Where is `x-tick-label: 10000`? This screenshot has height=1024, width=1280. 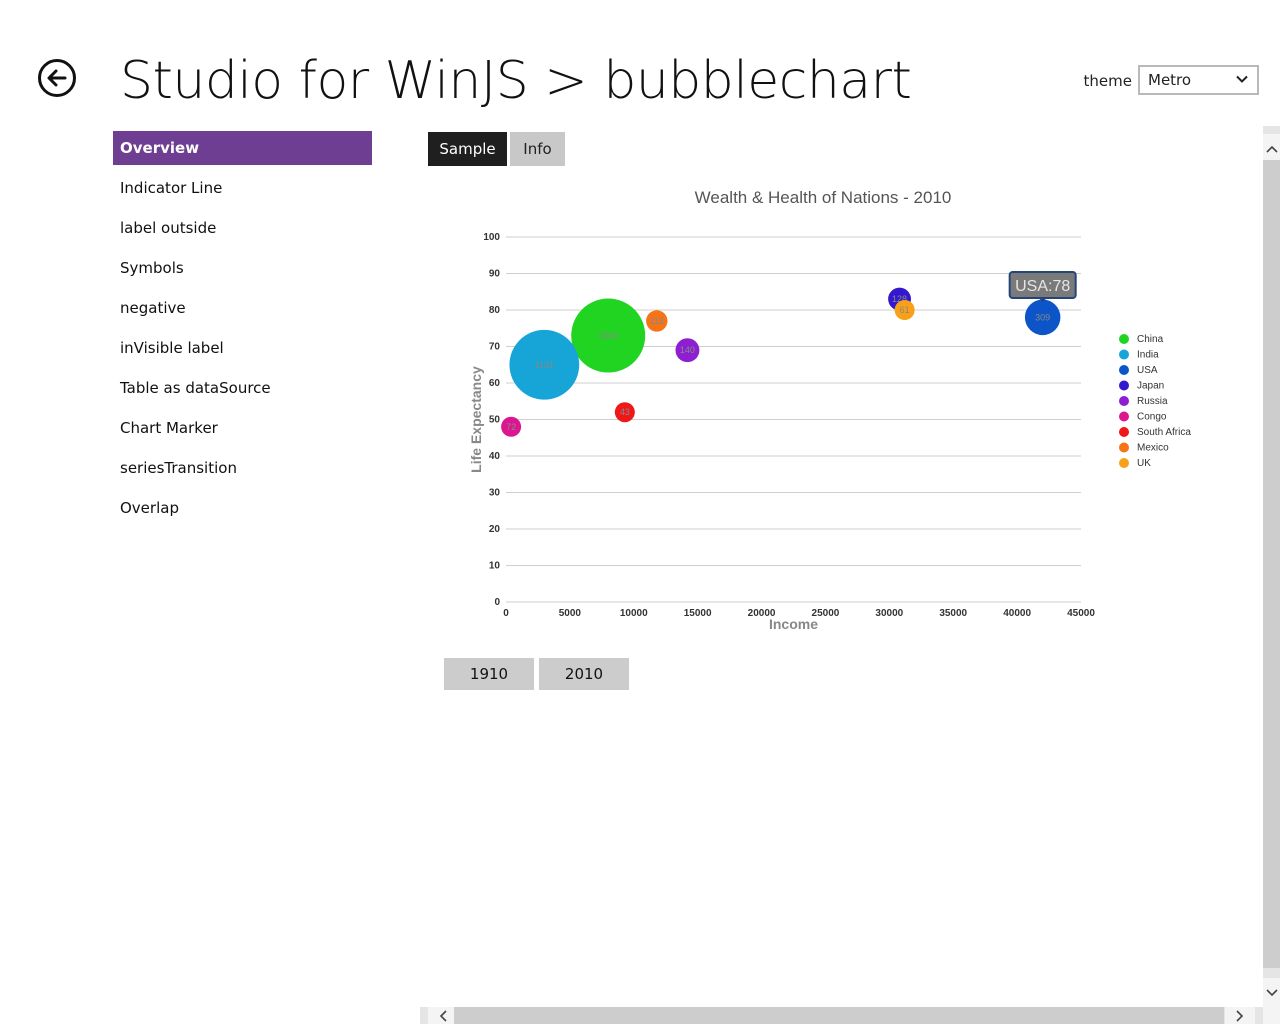
x-tick-label: 10000 is located at coordinates (634, 613).